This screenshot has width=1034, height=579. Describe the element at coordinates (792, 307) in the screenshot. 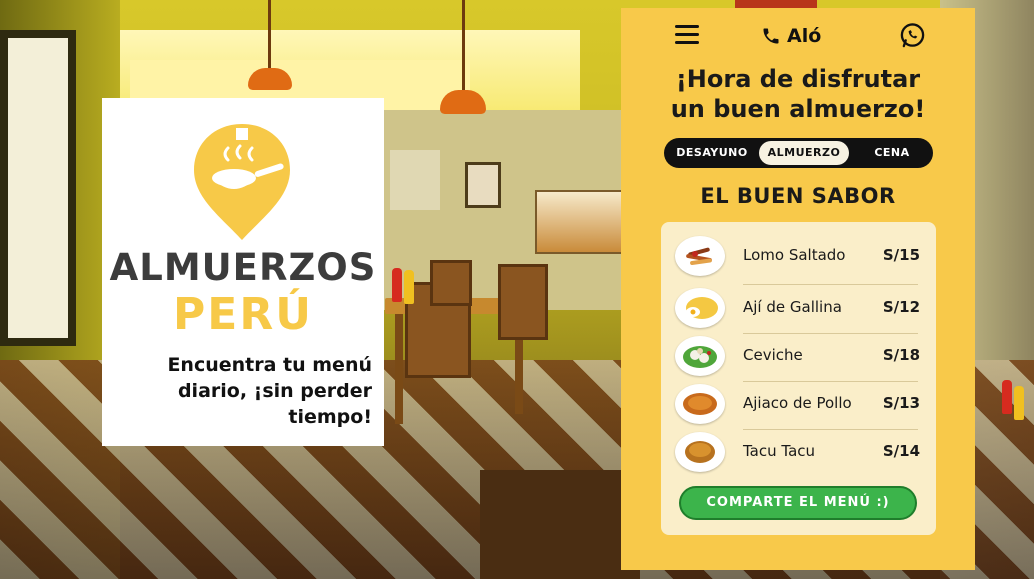

I see `dish-name: Ají de Gallina` at that location.